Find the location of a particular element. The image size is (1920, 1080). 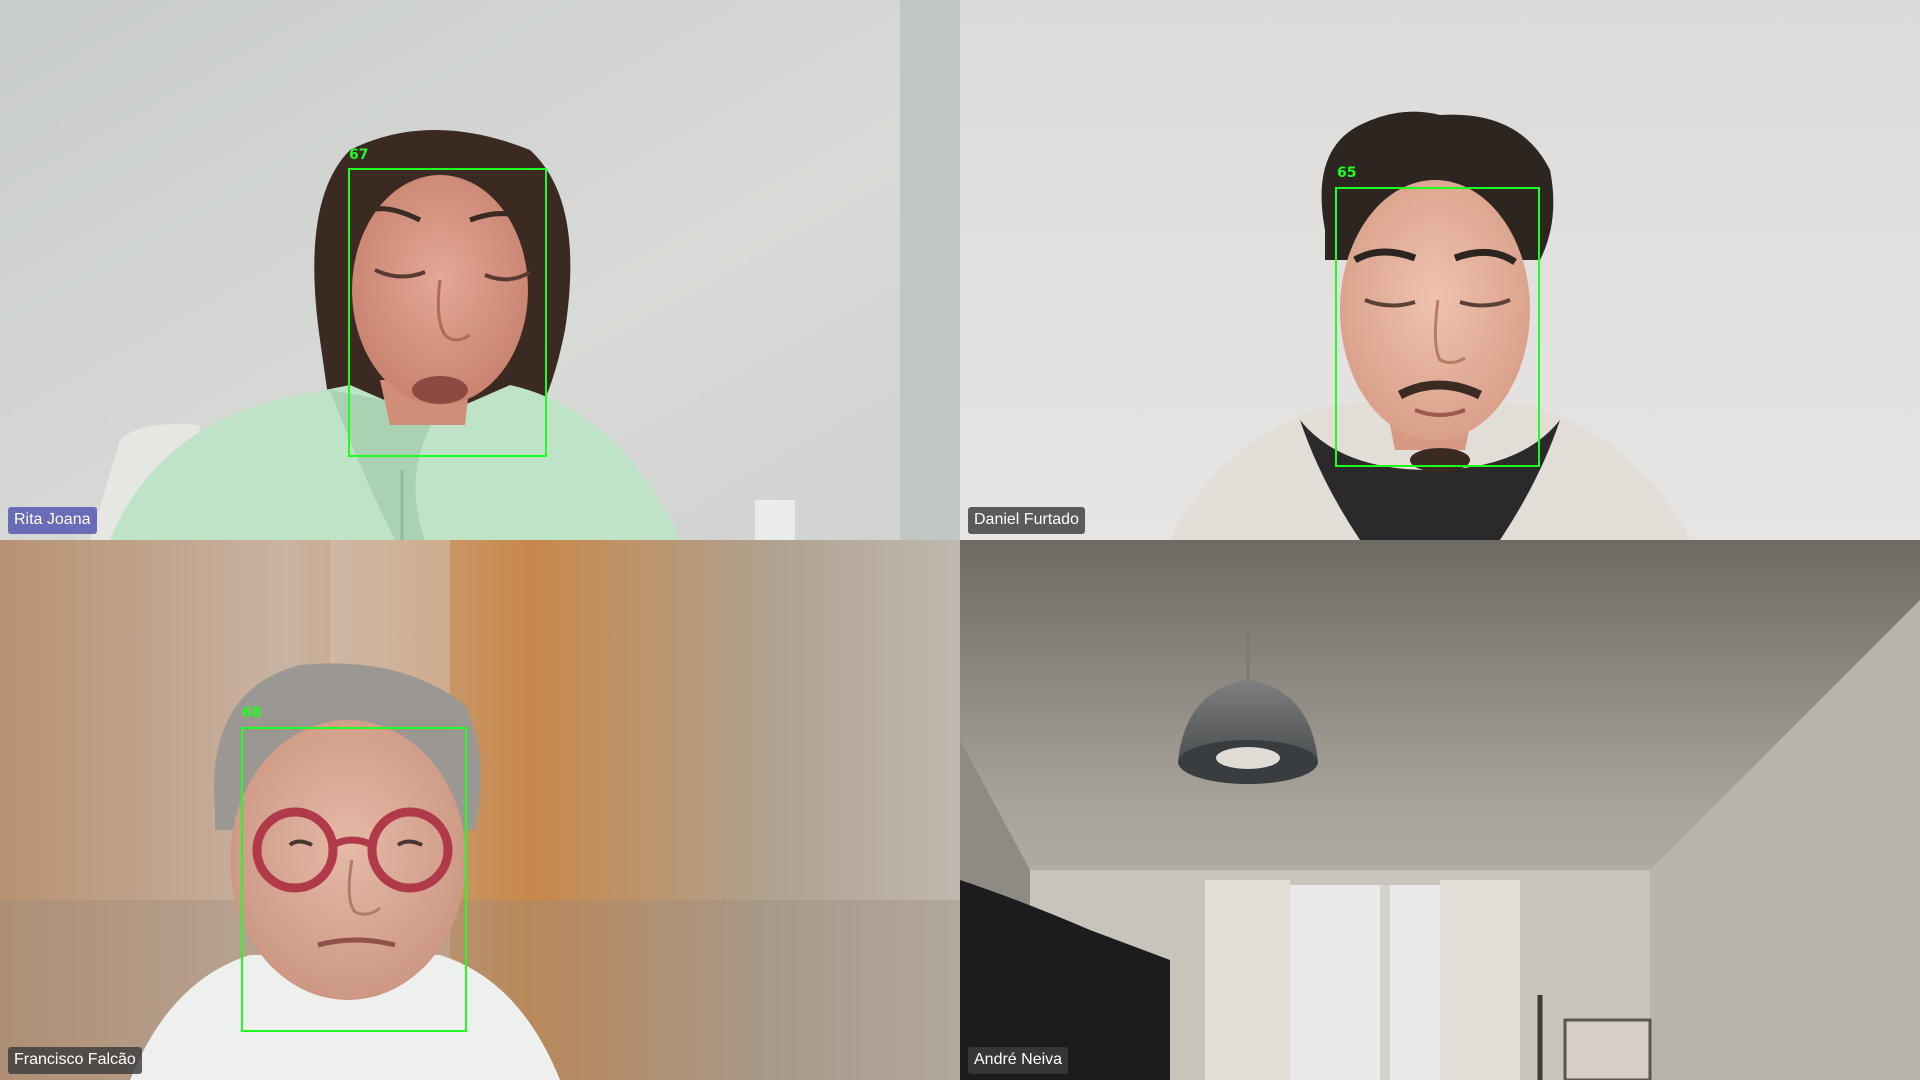

participant-name-tag: André Neiva is located at coordinates (1018, 1060).